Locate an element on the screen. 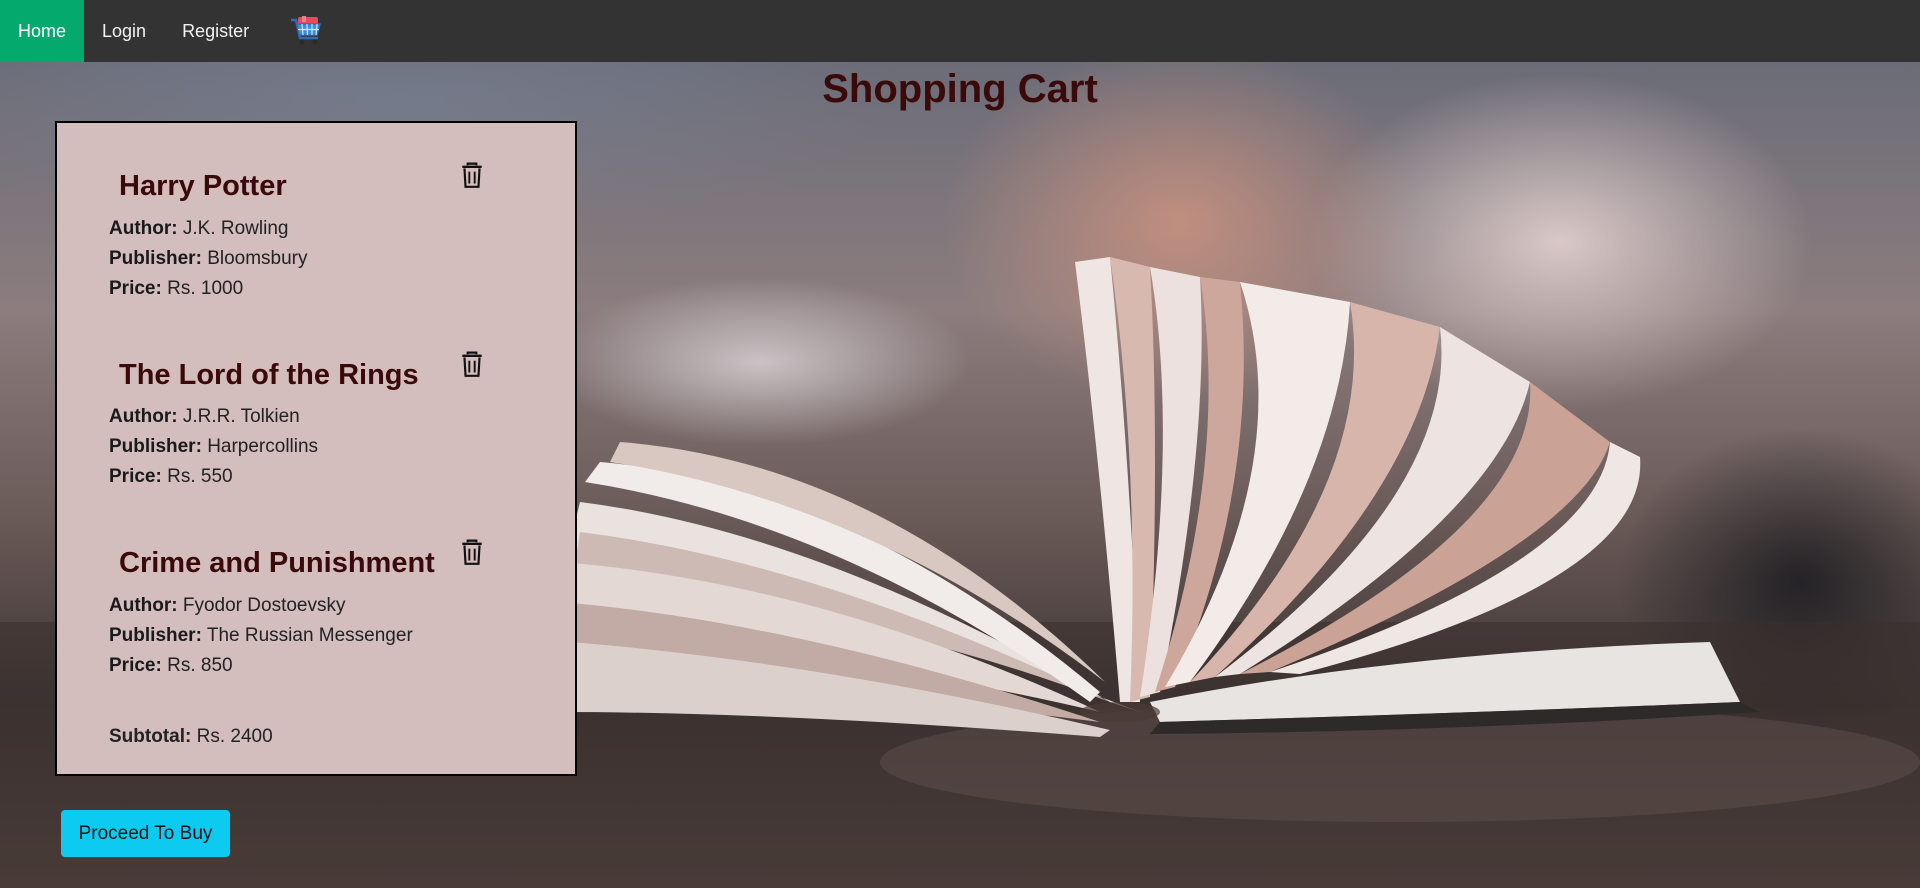  publisher-value: Harpercollins is located at coordinates (263, 446).